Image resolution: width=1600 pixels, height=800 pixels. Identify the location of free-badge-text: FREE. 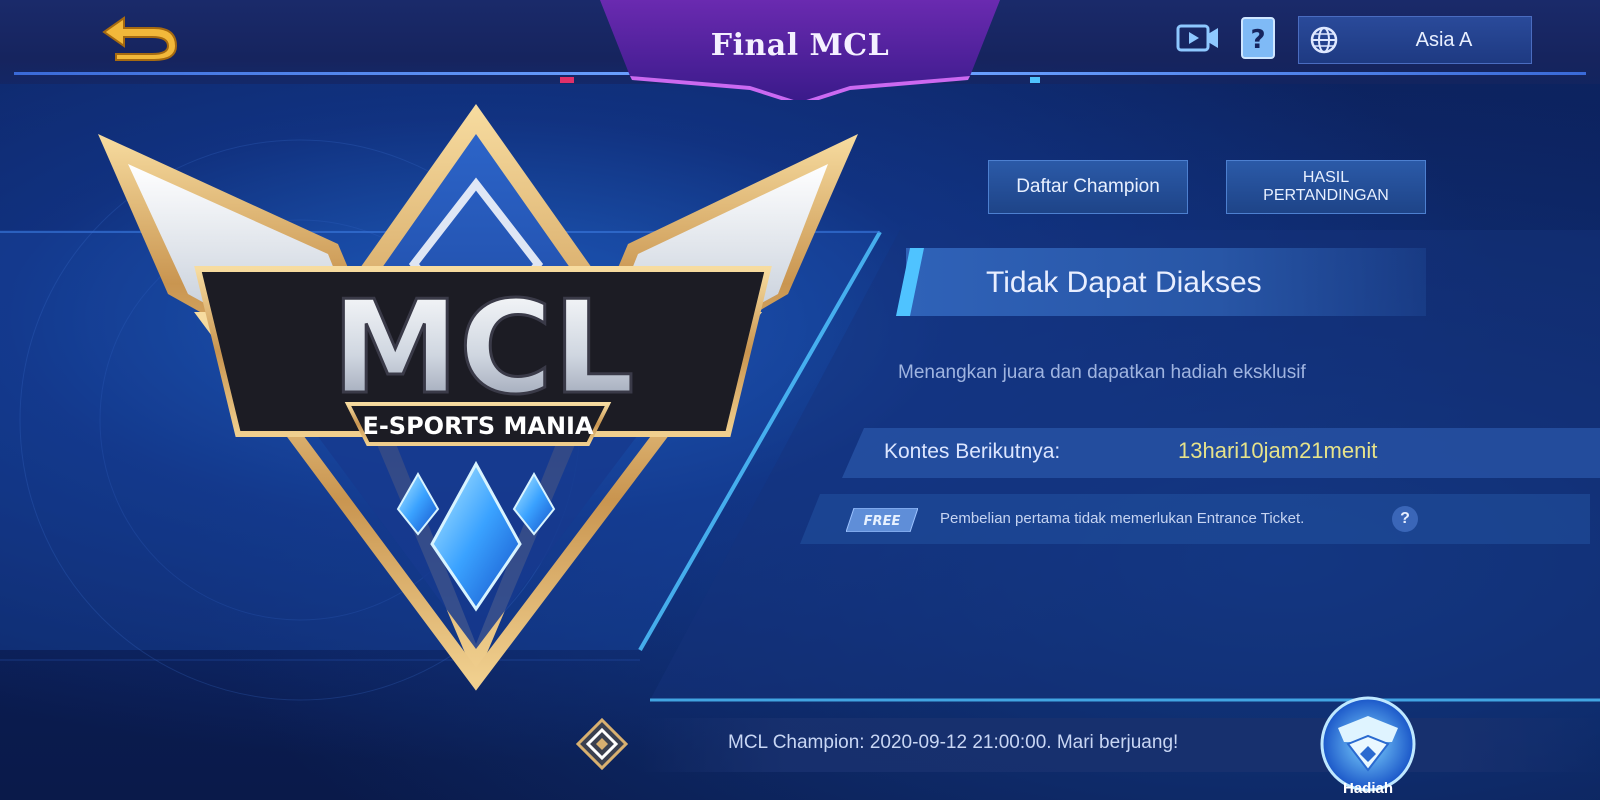
(882, 521).